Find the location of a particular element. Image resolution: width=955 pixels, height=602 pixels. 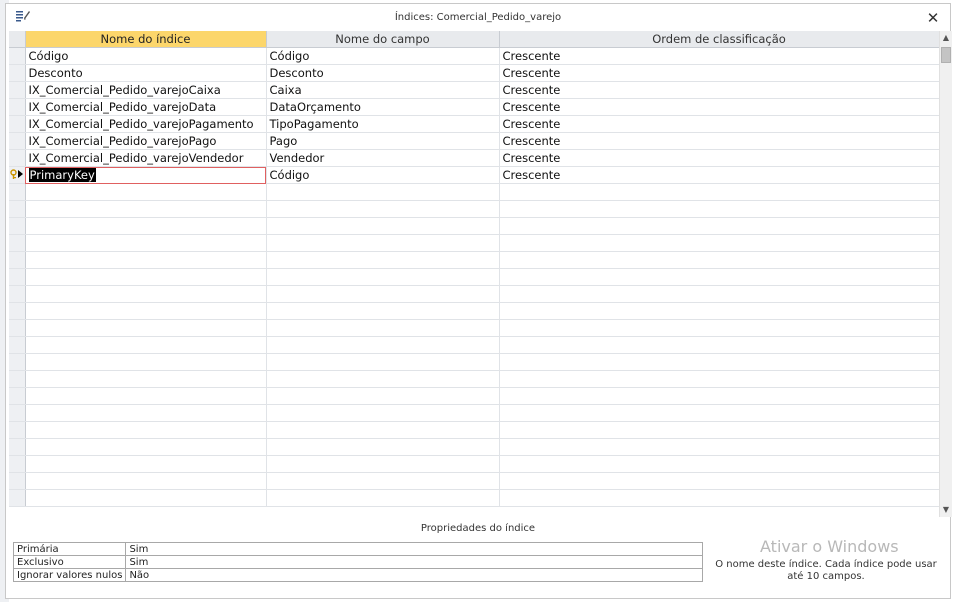

table-row: Desconto Desconto Crescente is located at coordinates (474, 73).